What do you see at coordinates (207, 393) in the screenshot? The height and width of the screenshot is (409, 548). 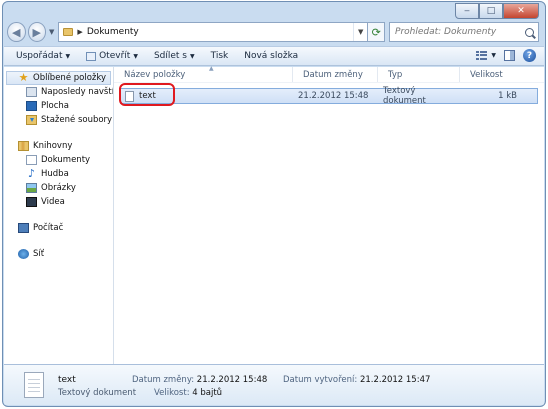 I see `details-size-value: 4 bajtů` at bounding box center [207, 393].